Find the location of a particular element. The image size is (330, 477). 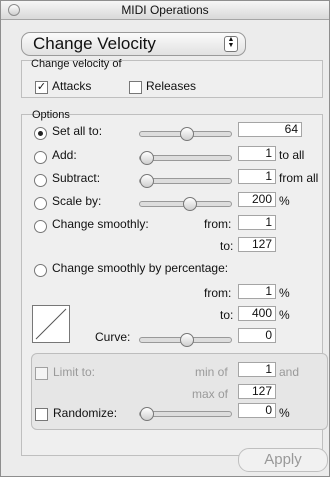

set-all-slider-thumb is located at coordinates (186, 134).